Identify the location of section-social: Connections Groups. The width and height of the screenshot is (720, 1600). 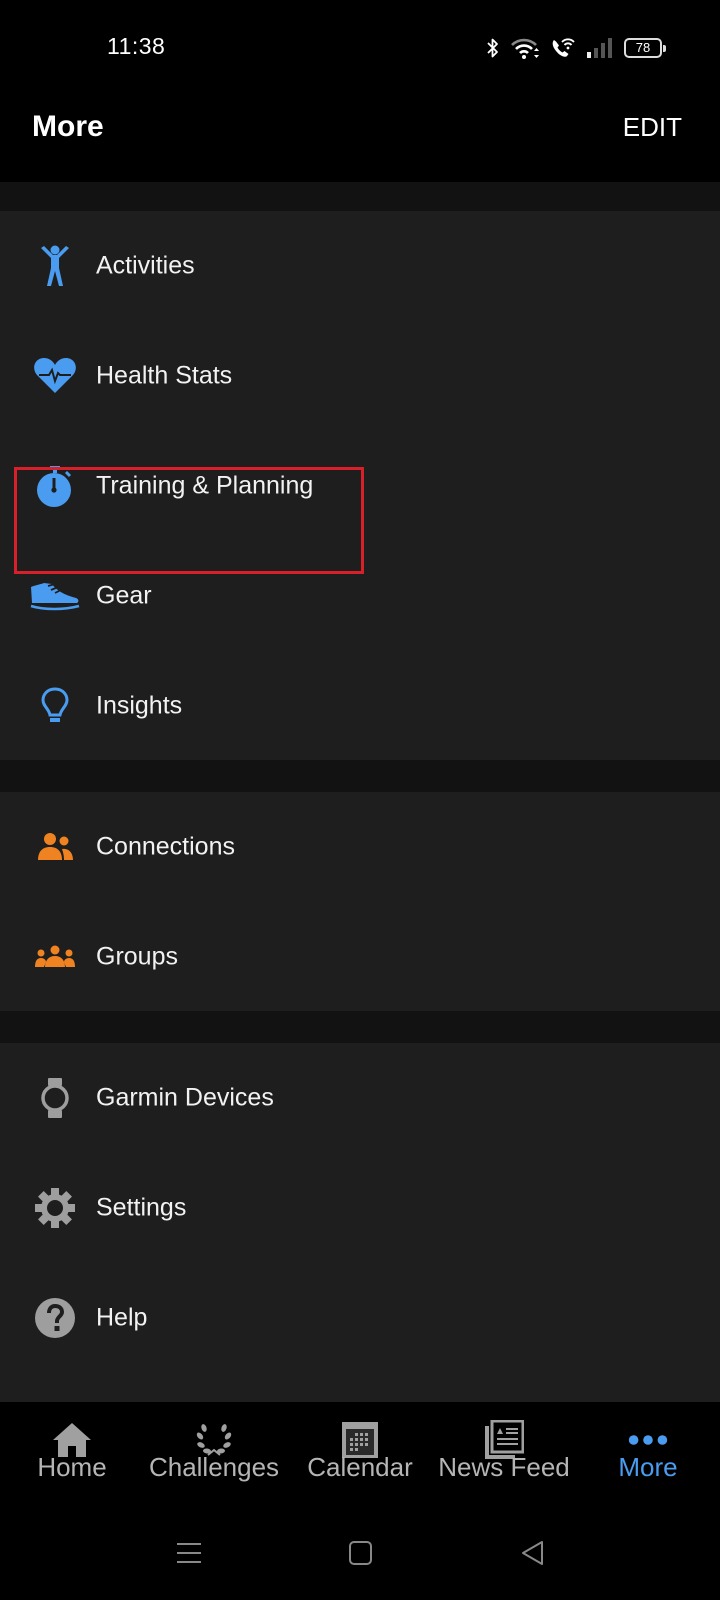
(360, 901).